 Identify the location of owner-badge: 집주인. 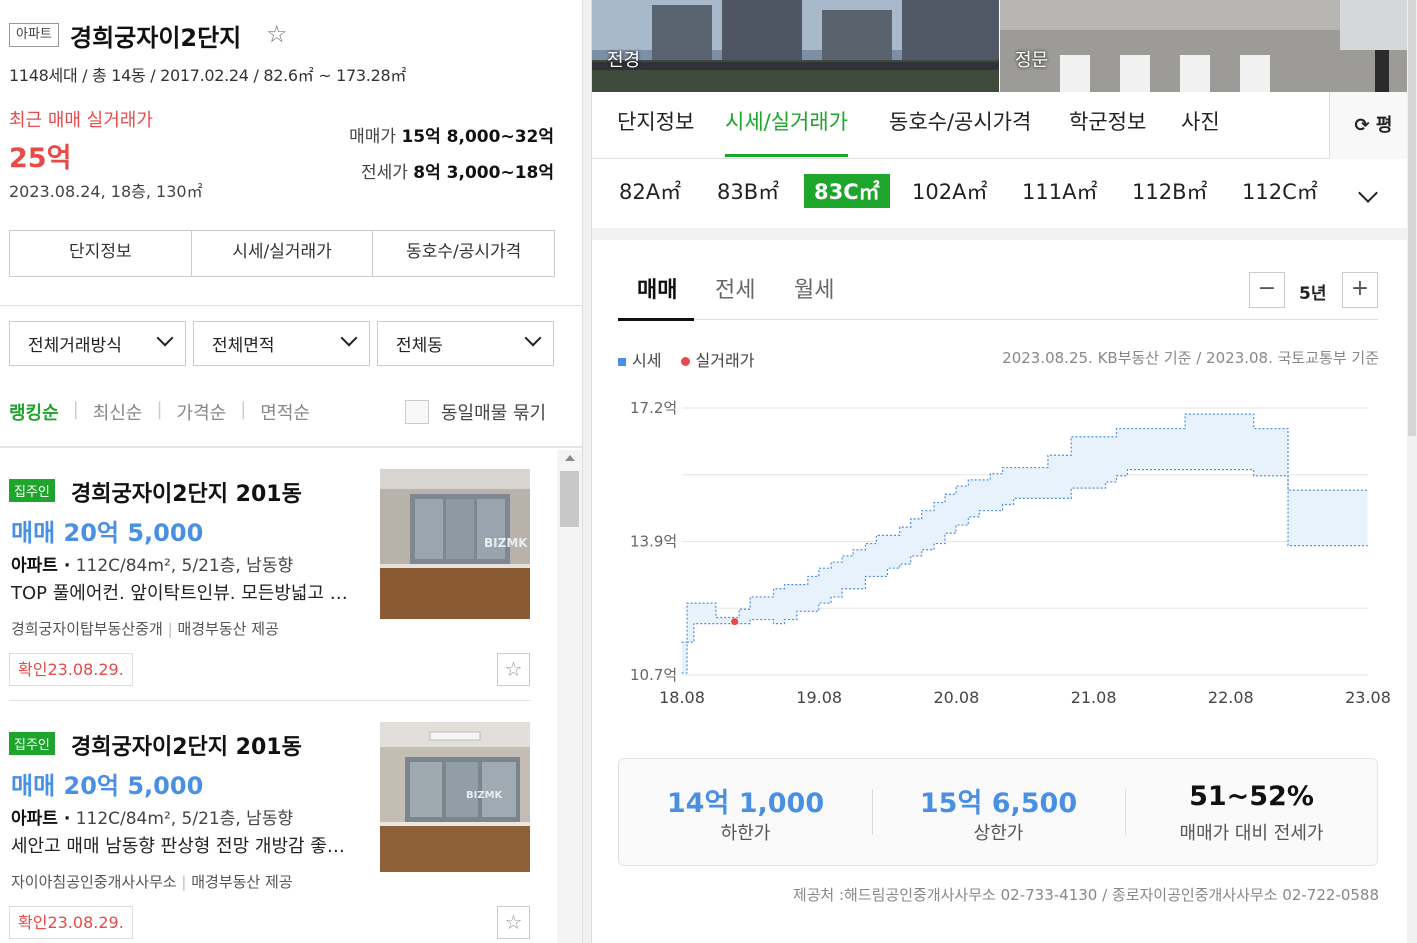
(32, 743).